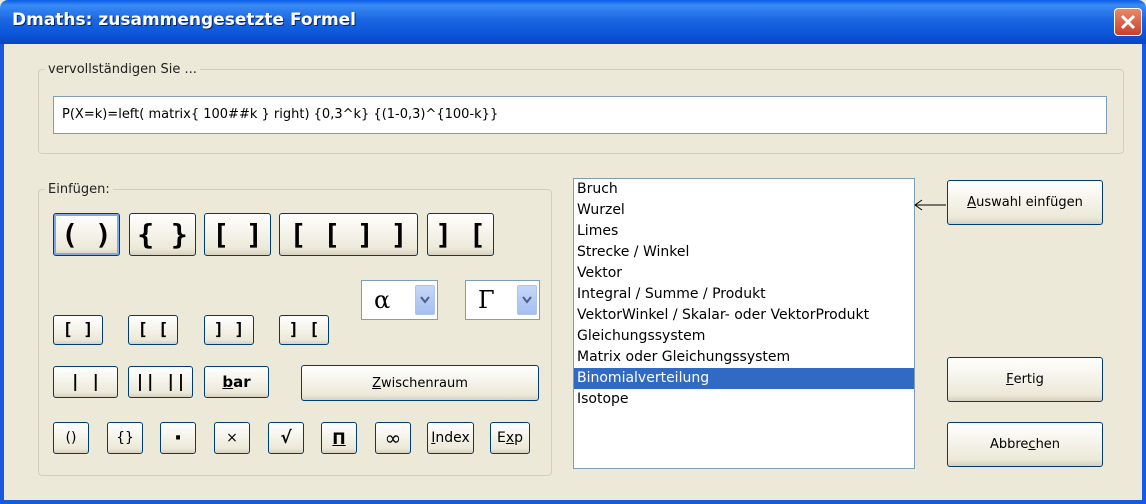  What do you see at coordinates (424, 383) in the screenshot?
I see `space-button-label: wischenraum` at bounding box center [424, 383].